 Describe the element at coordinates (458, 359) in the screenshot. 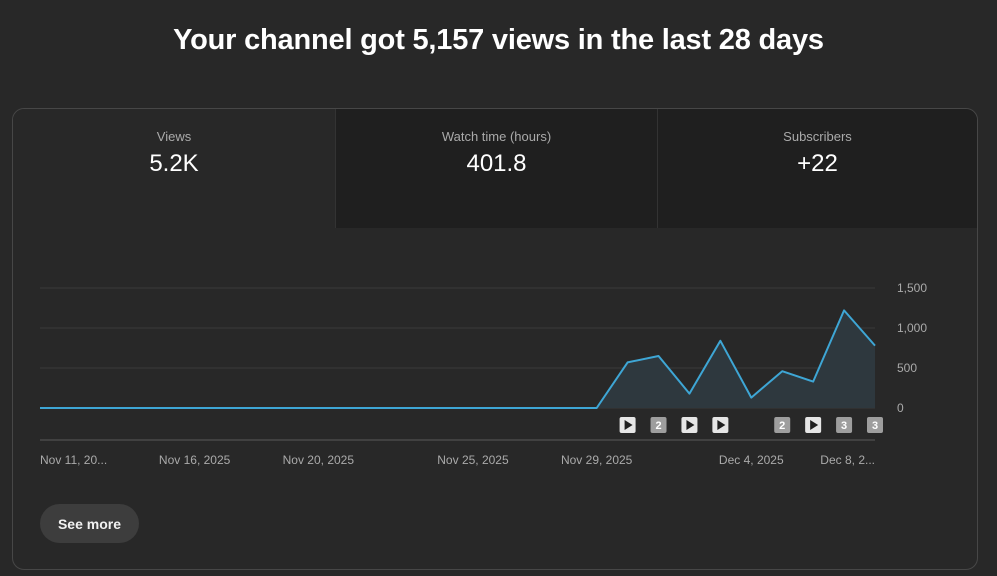

I see `series-line` at that location.